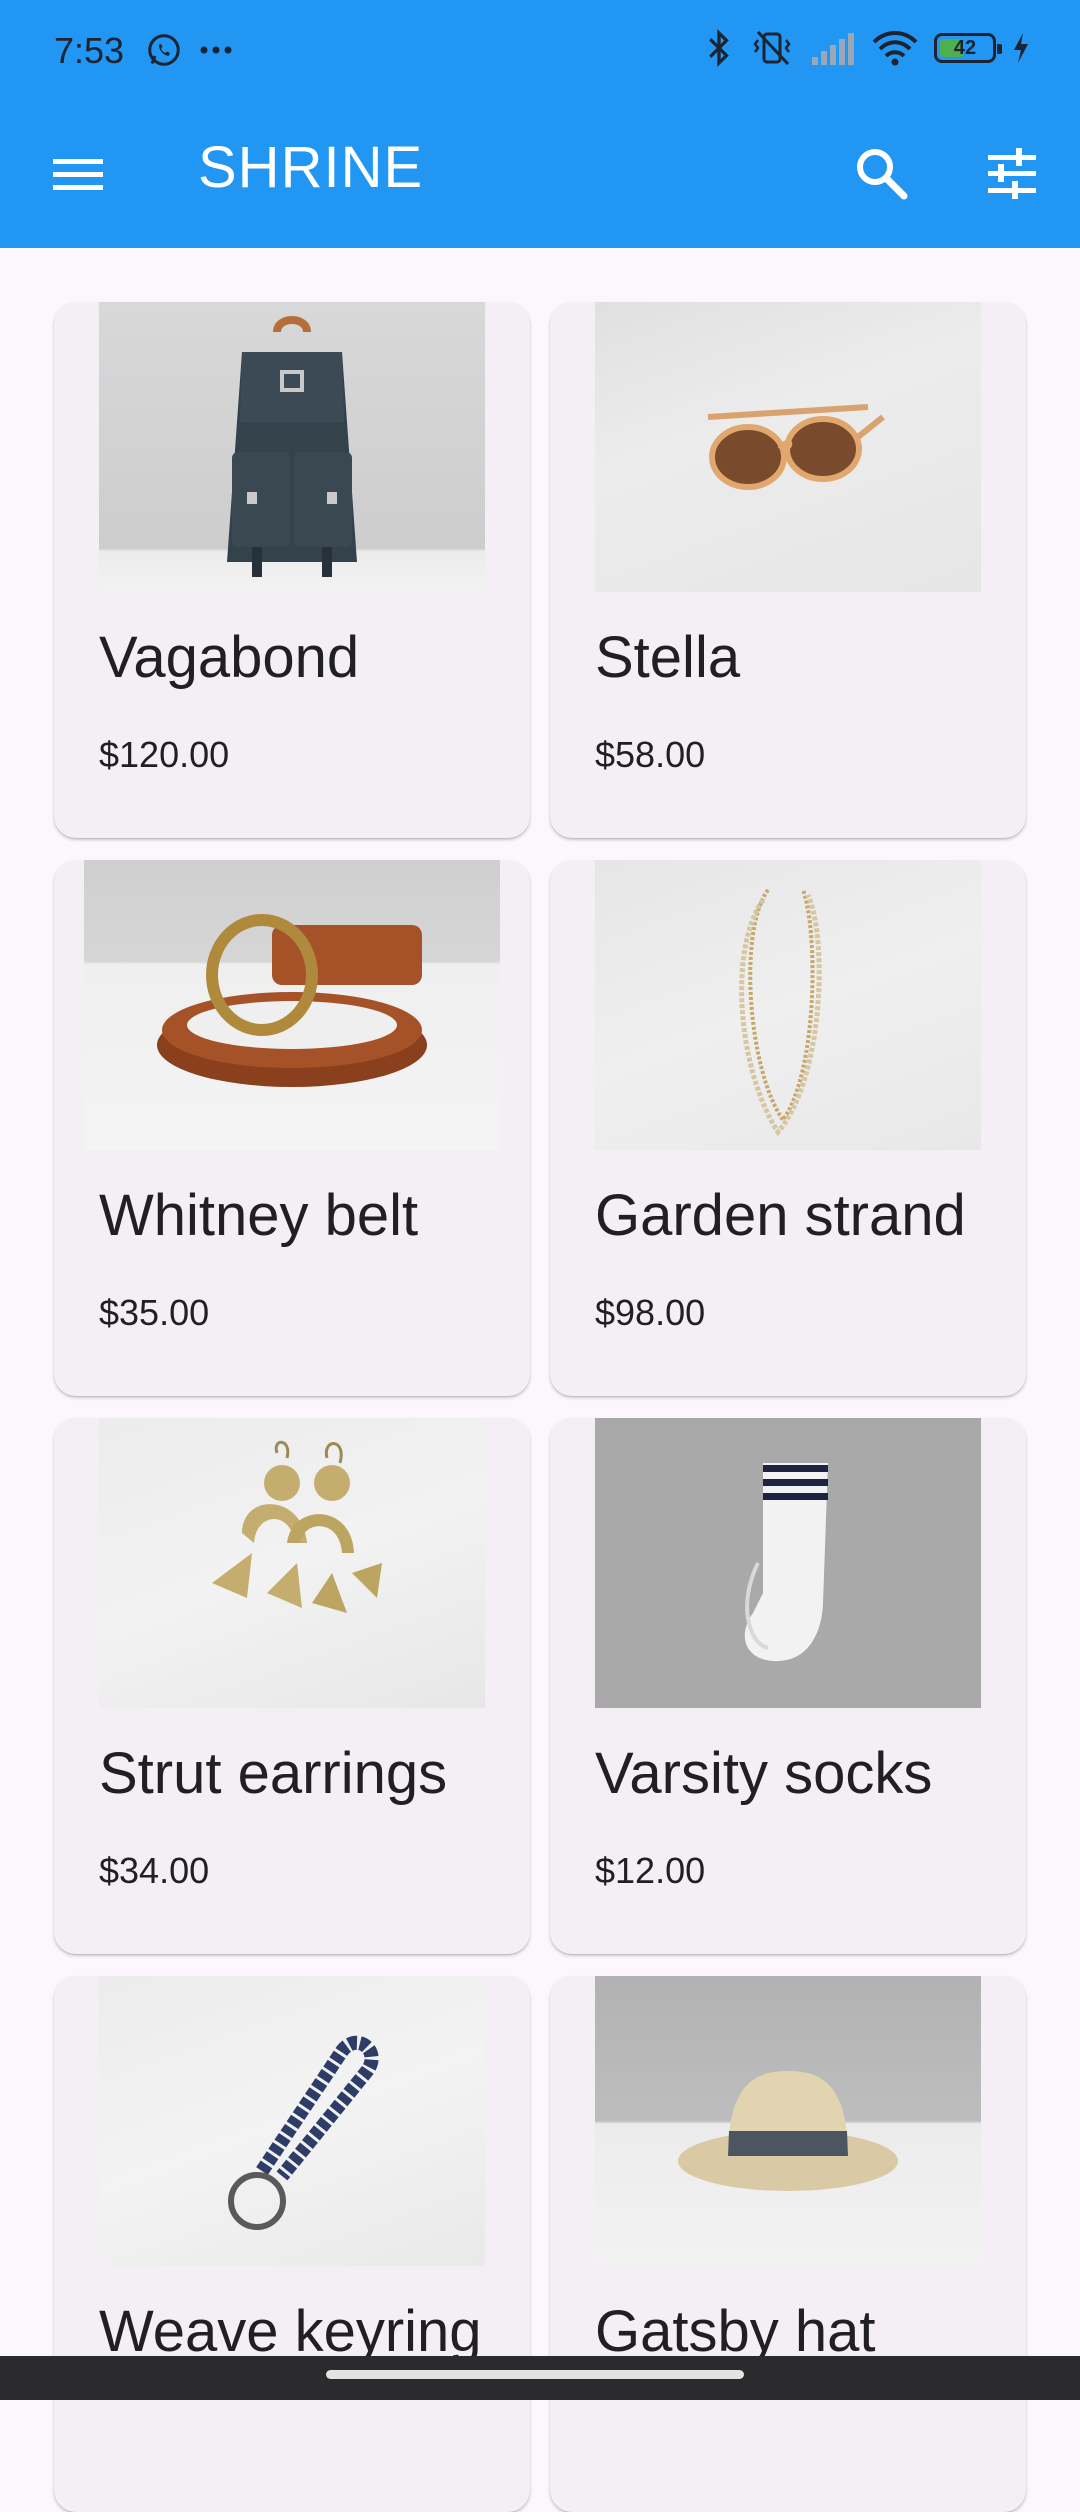 The image size is (1080, 2512). I want to click on backpack-image, so click(292, 446).